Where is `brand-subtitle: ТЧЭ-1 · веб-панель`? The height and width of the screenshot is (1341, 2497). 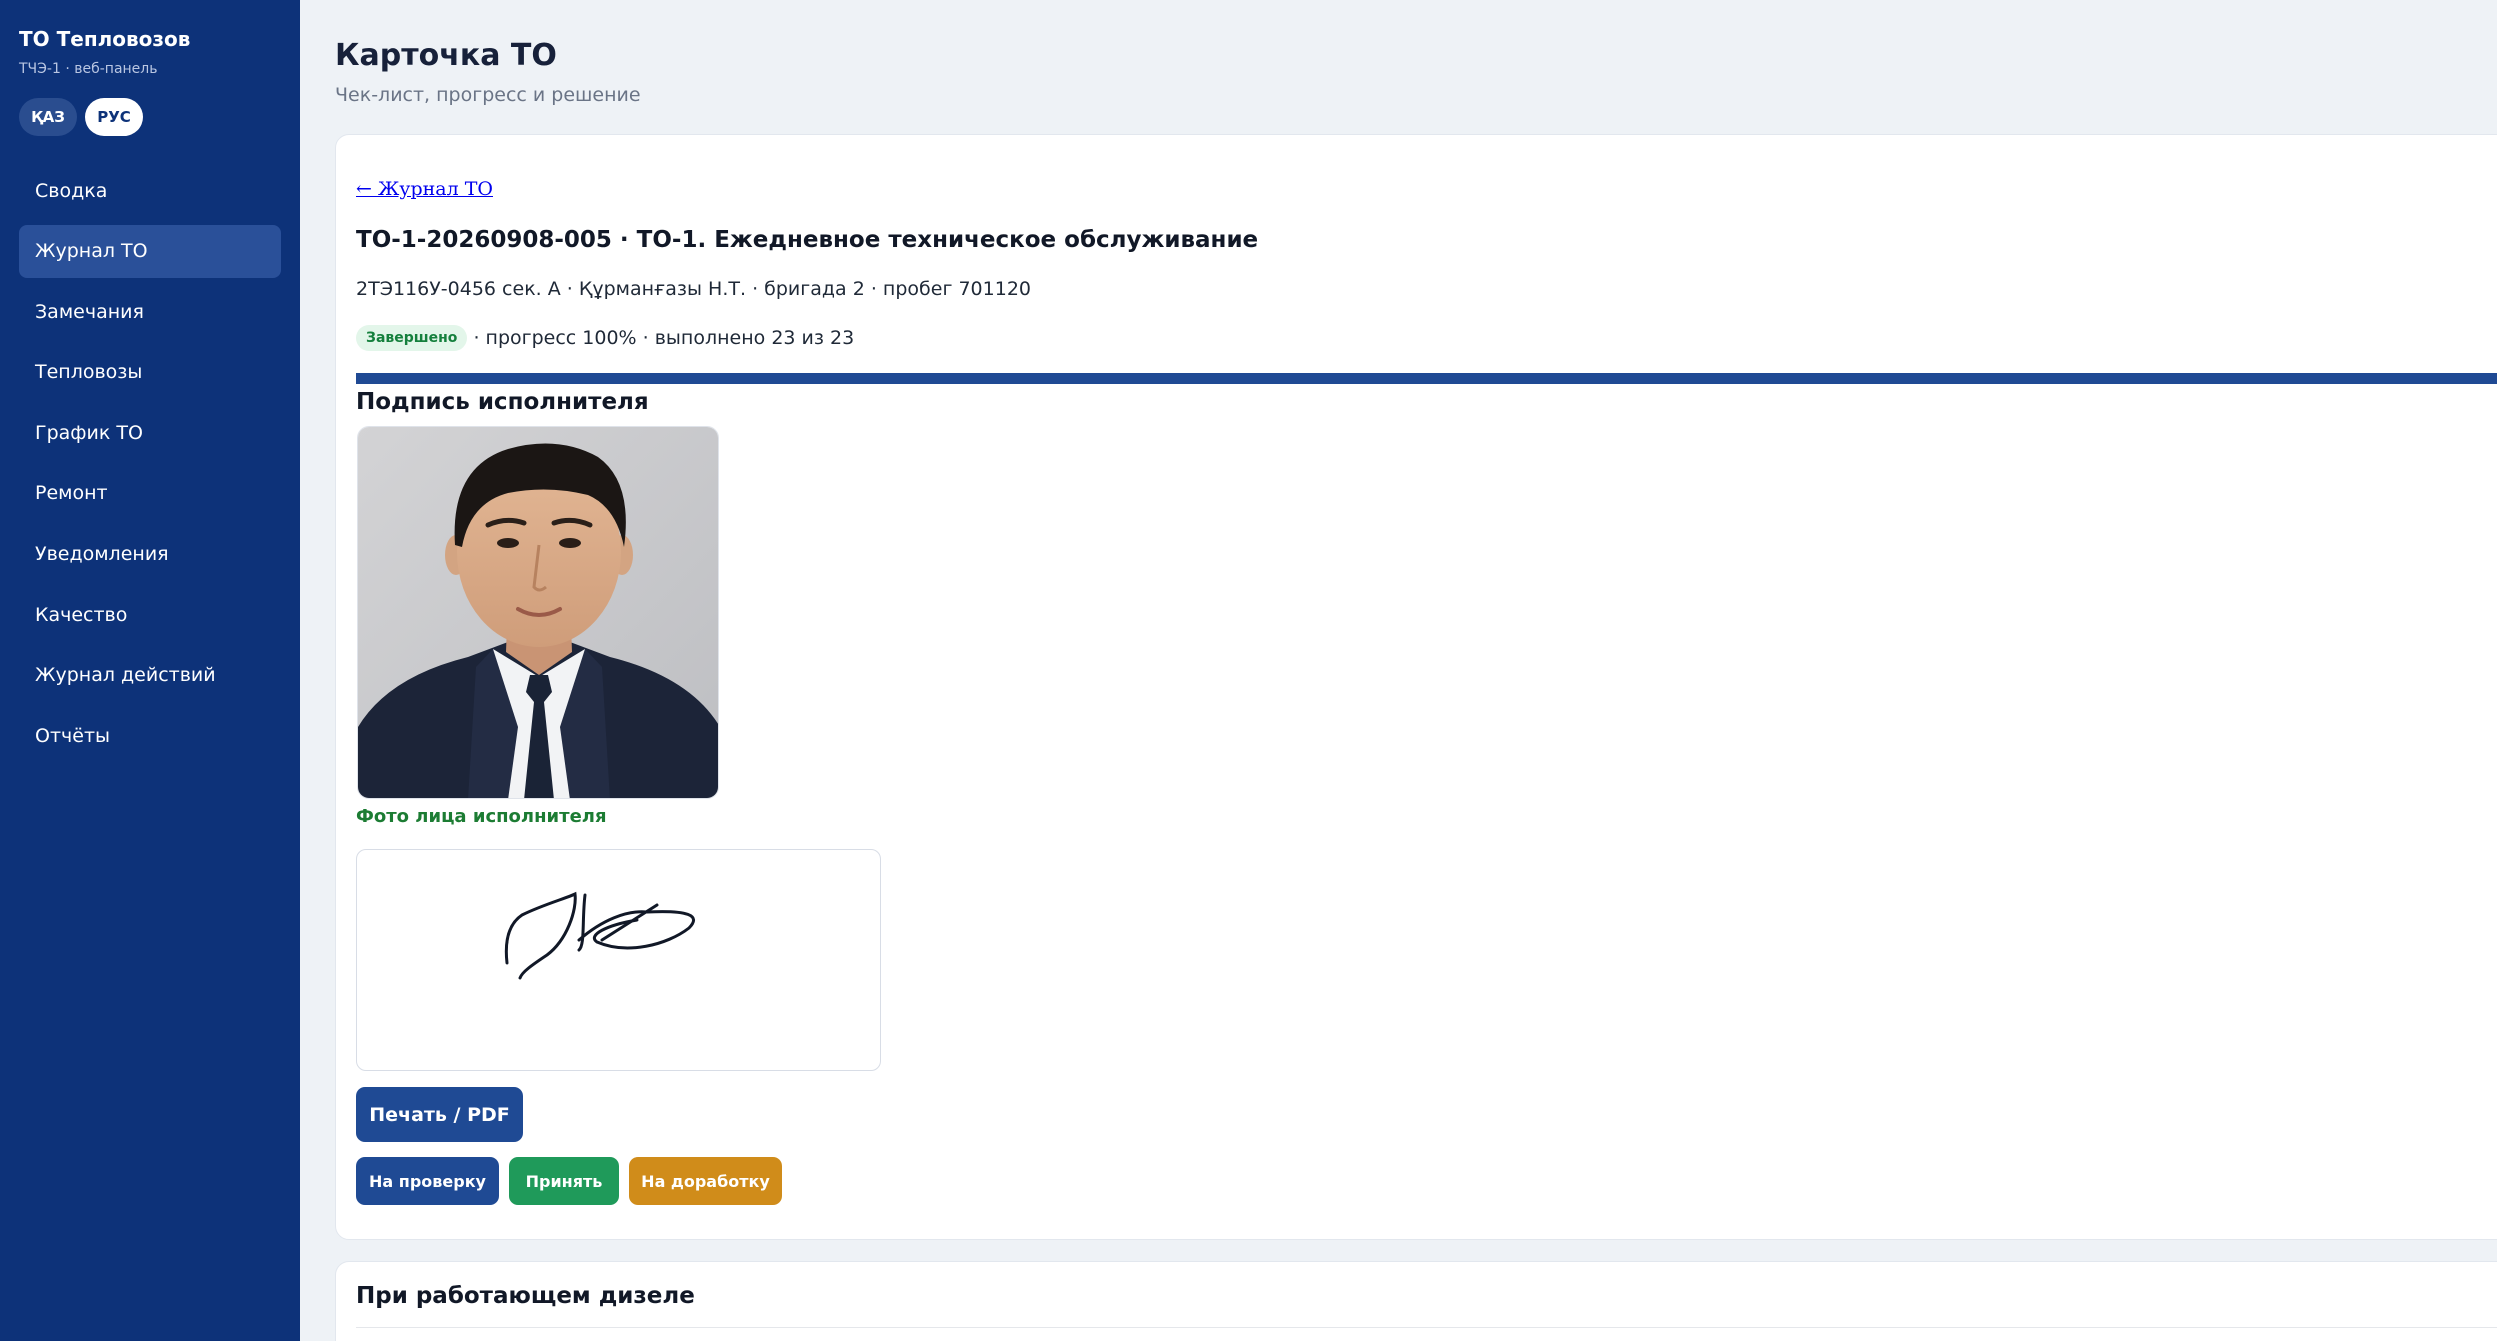
brand-subtitle: ТЧЭ-1 · веб-панель is located at coordinates (88, 69).